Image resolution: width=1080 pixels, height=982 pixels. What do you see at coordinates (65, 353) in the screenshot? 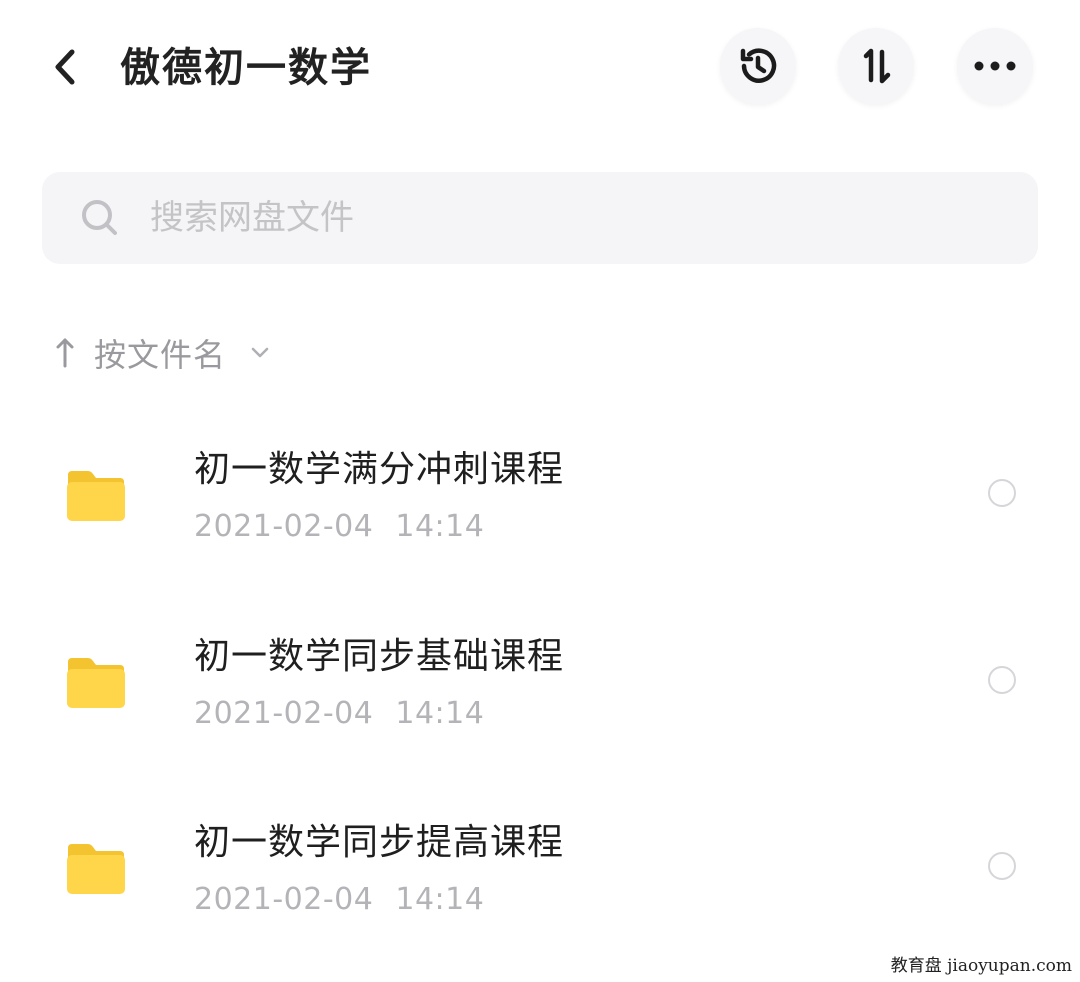
I see `arrow-up-icon` at bounding box center [65, 353].